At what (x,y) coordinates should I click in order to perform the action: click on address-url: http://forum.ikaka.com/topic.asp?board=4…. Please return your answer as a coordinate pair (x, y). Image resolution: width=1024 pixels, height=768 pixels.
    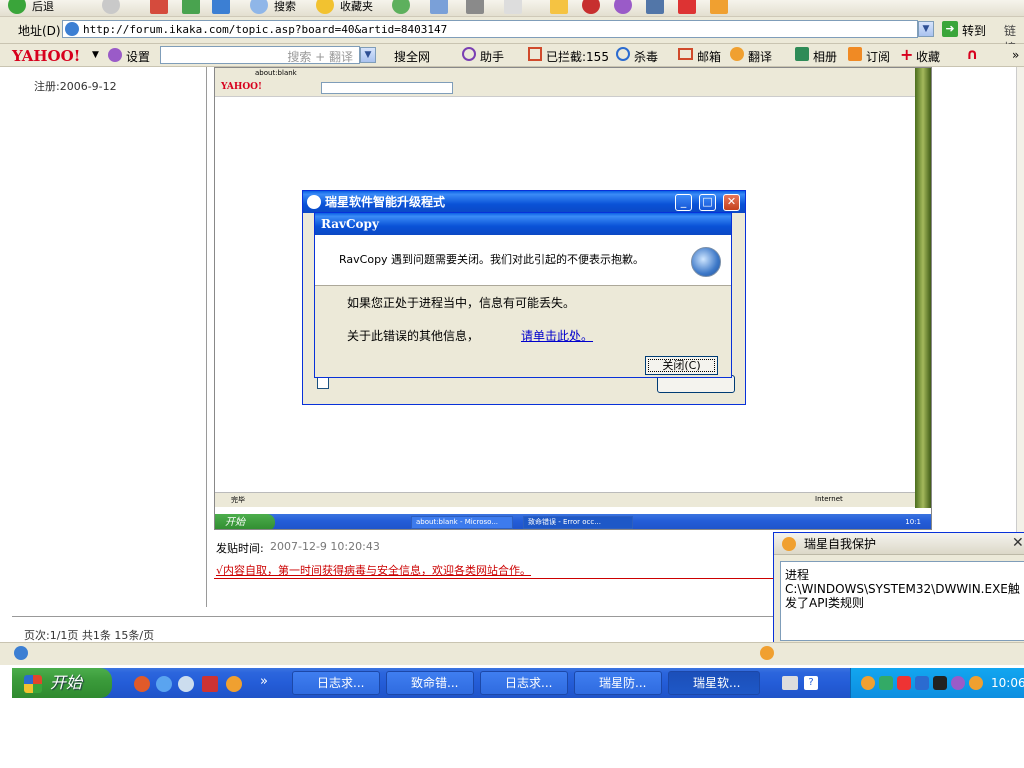
    Looking at the image, I should click on (265, 29).